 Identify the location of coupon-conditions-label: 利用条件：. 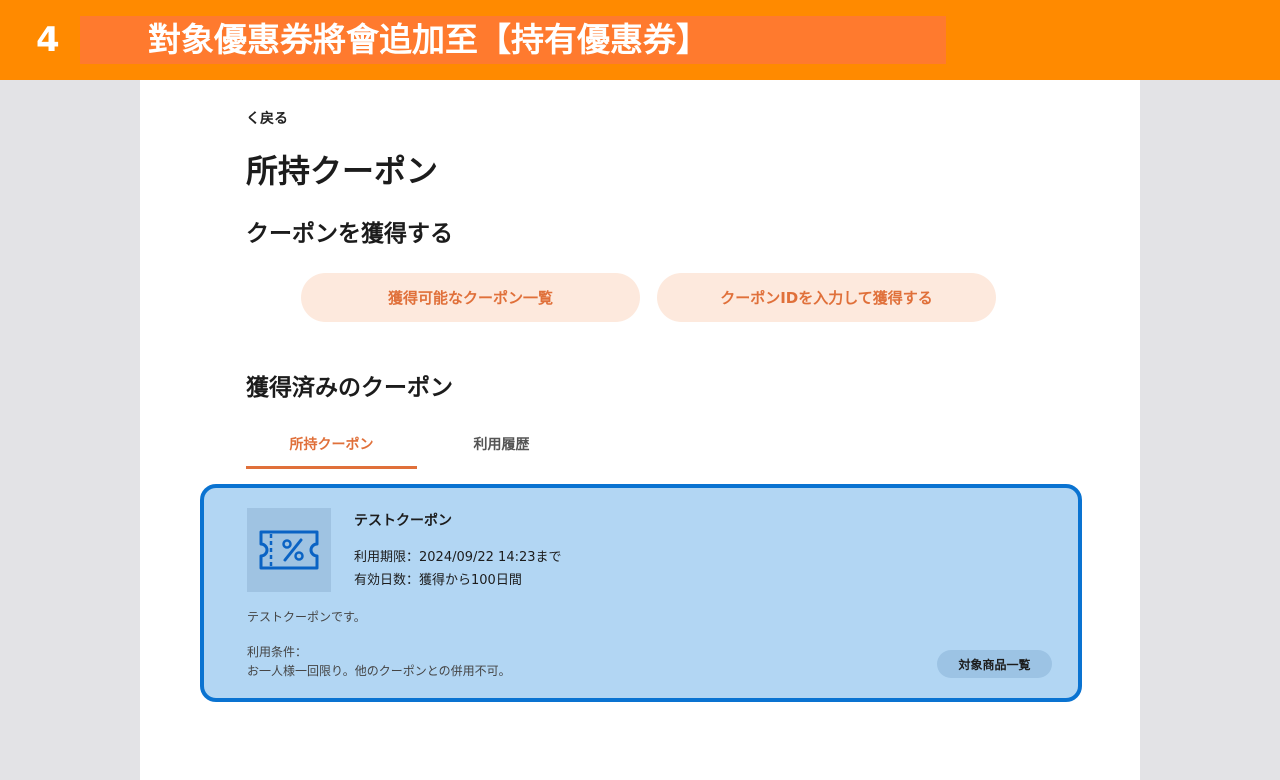
(277, 652).